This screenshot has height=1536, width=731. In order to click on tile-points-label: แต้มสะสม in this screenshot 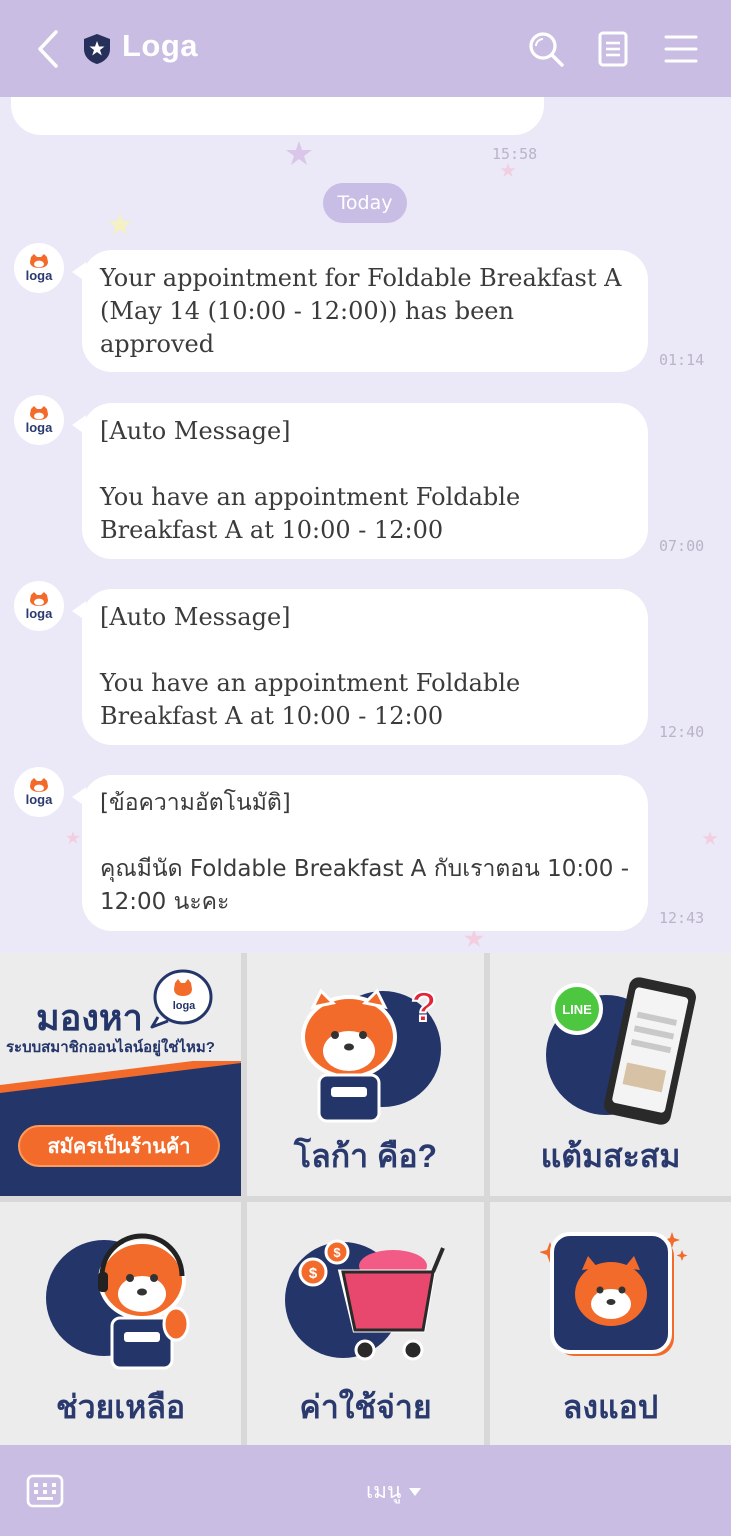, I will do `click(610, 1156)`.